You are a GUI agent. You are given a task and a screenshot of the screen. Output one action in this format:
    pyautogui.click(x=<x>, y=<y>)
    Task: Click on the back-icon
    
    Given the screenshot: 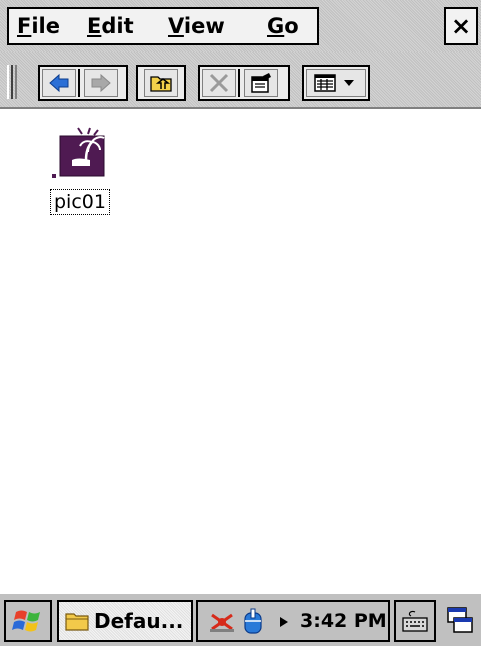 What is the action you would take?
    pyautogui.click(x=59, y=83)
    